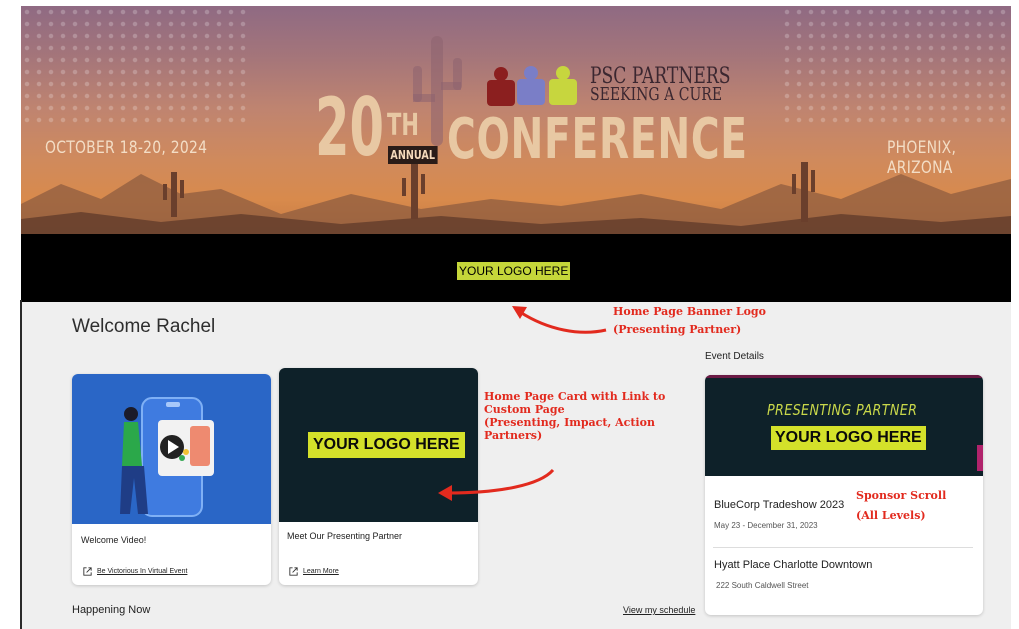  I want to click on learn-more-link: Learn More, so click(313, 571).